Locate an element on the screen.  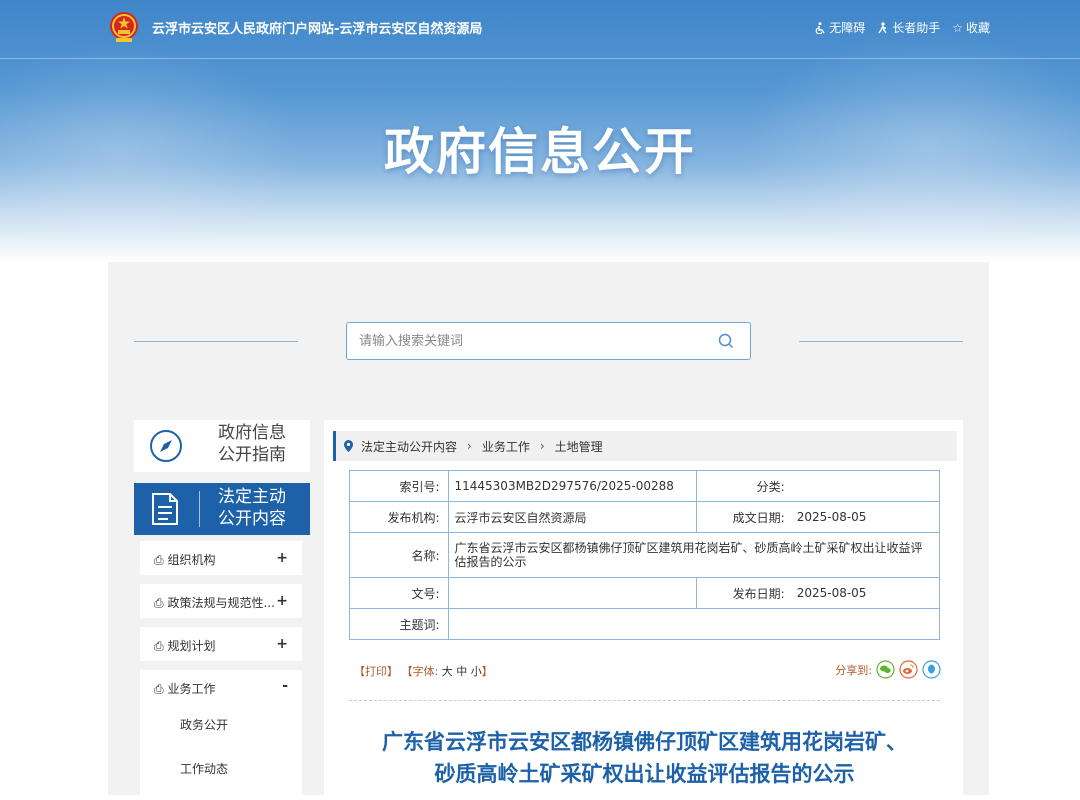
font-size-small: 小 is located at coordinates (476, 671).